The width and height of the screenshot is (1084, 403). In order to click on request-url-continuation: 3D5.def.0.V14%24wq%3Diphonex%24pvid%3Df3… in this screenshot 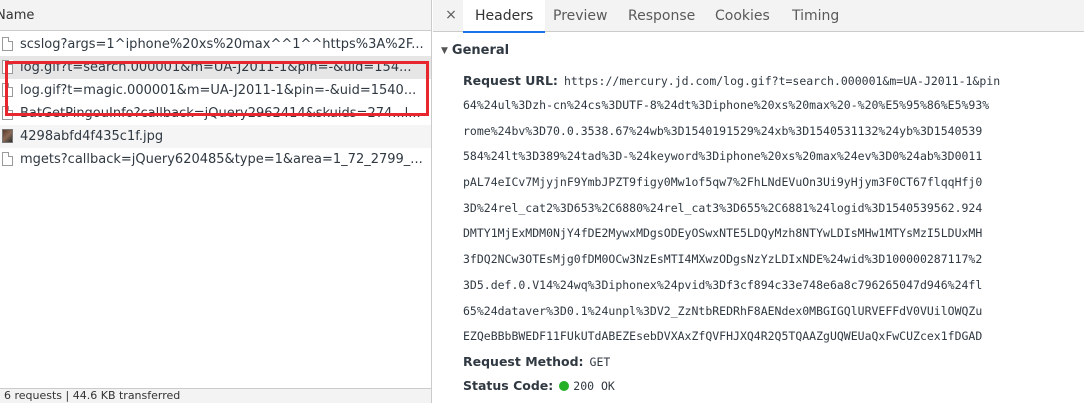, I will do `click(723, 284)`.